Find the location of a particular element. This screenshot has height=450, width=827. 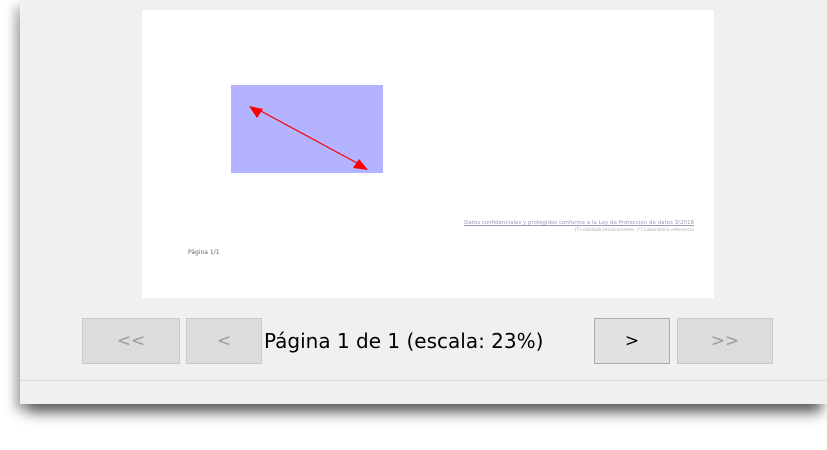

last-page-button: >> is located at coordinates (725, 341).